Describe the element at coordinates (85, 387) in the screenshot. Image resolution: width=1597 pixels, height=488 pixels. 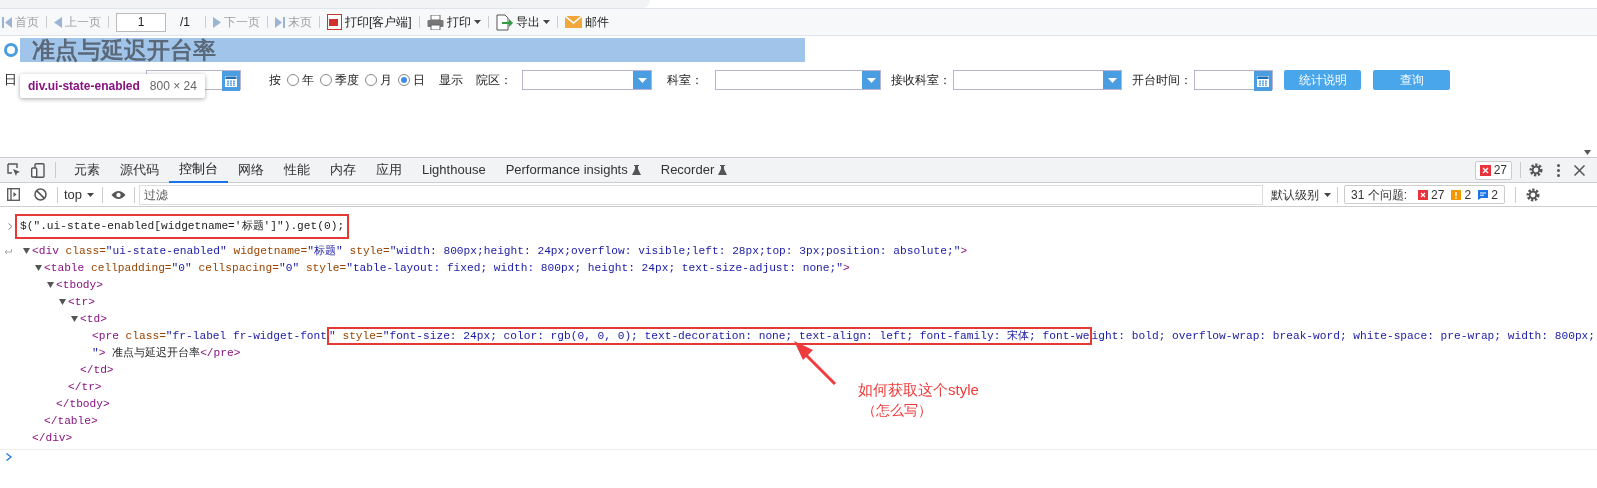
I see `code-token: </tr>` at that location.